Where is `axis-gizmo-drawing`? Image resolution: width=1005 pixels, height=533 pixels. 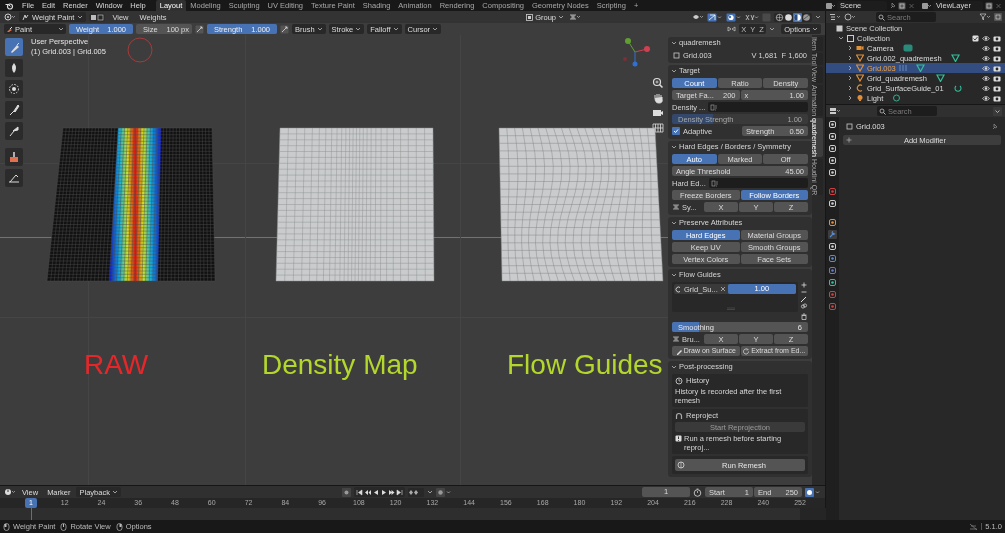 axis-gizmo-drawing is located at coordinates (635, 52).